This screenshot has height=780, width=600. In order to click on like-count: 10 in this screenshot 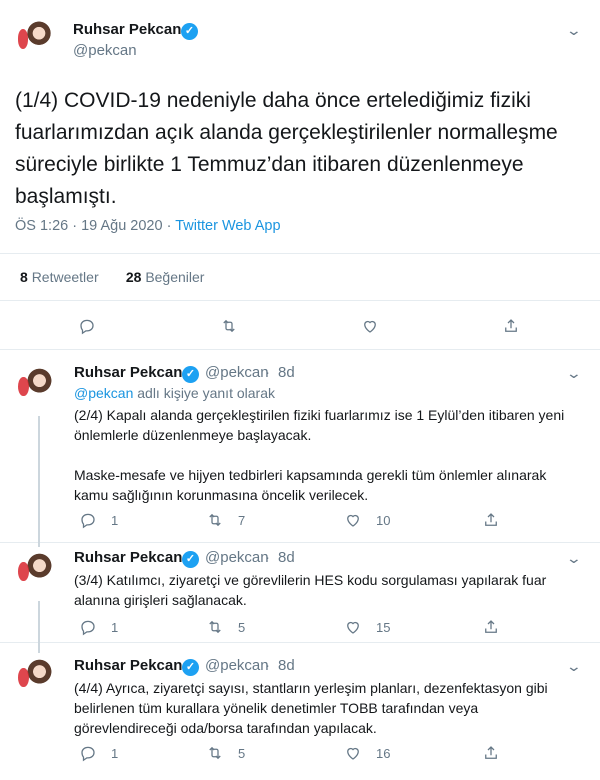, I will do `click(383, 520)`.